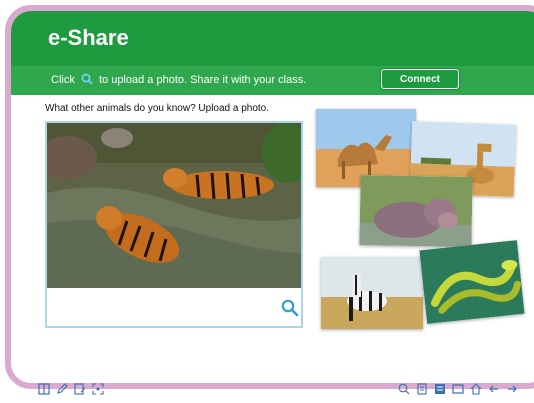 This screenshot has height=403, width=534. Describe the element at coordinates (88, 37) in the screenshot. I see `app-title: e-Share` at that location.